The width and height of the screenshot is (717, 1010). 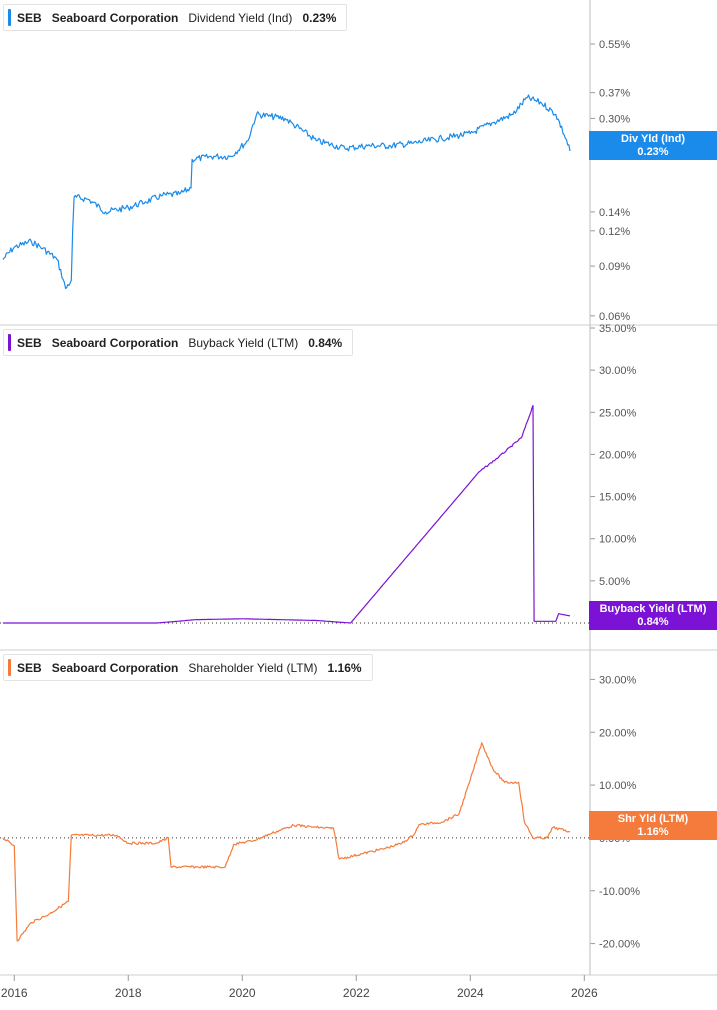 I want to click on end-tag-shareholder-yield: Shr Yld (LTM) 1.16%, so click(x=653, y=825).